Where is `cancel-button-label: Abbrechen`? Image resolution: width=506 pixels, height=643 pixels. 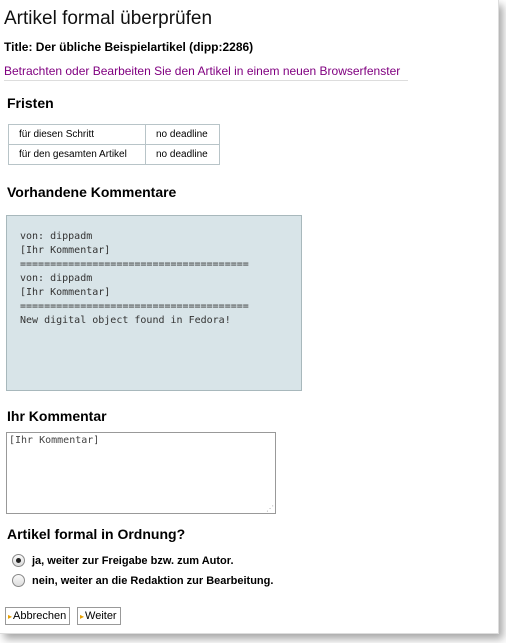 cancel-button-label: Abbrechen is located at coordinates (40, 616).